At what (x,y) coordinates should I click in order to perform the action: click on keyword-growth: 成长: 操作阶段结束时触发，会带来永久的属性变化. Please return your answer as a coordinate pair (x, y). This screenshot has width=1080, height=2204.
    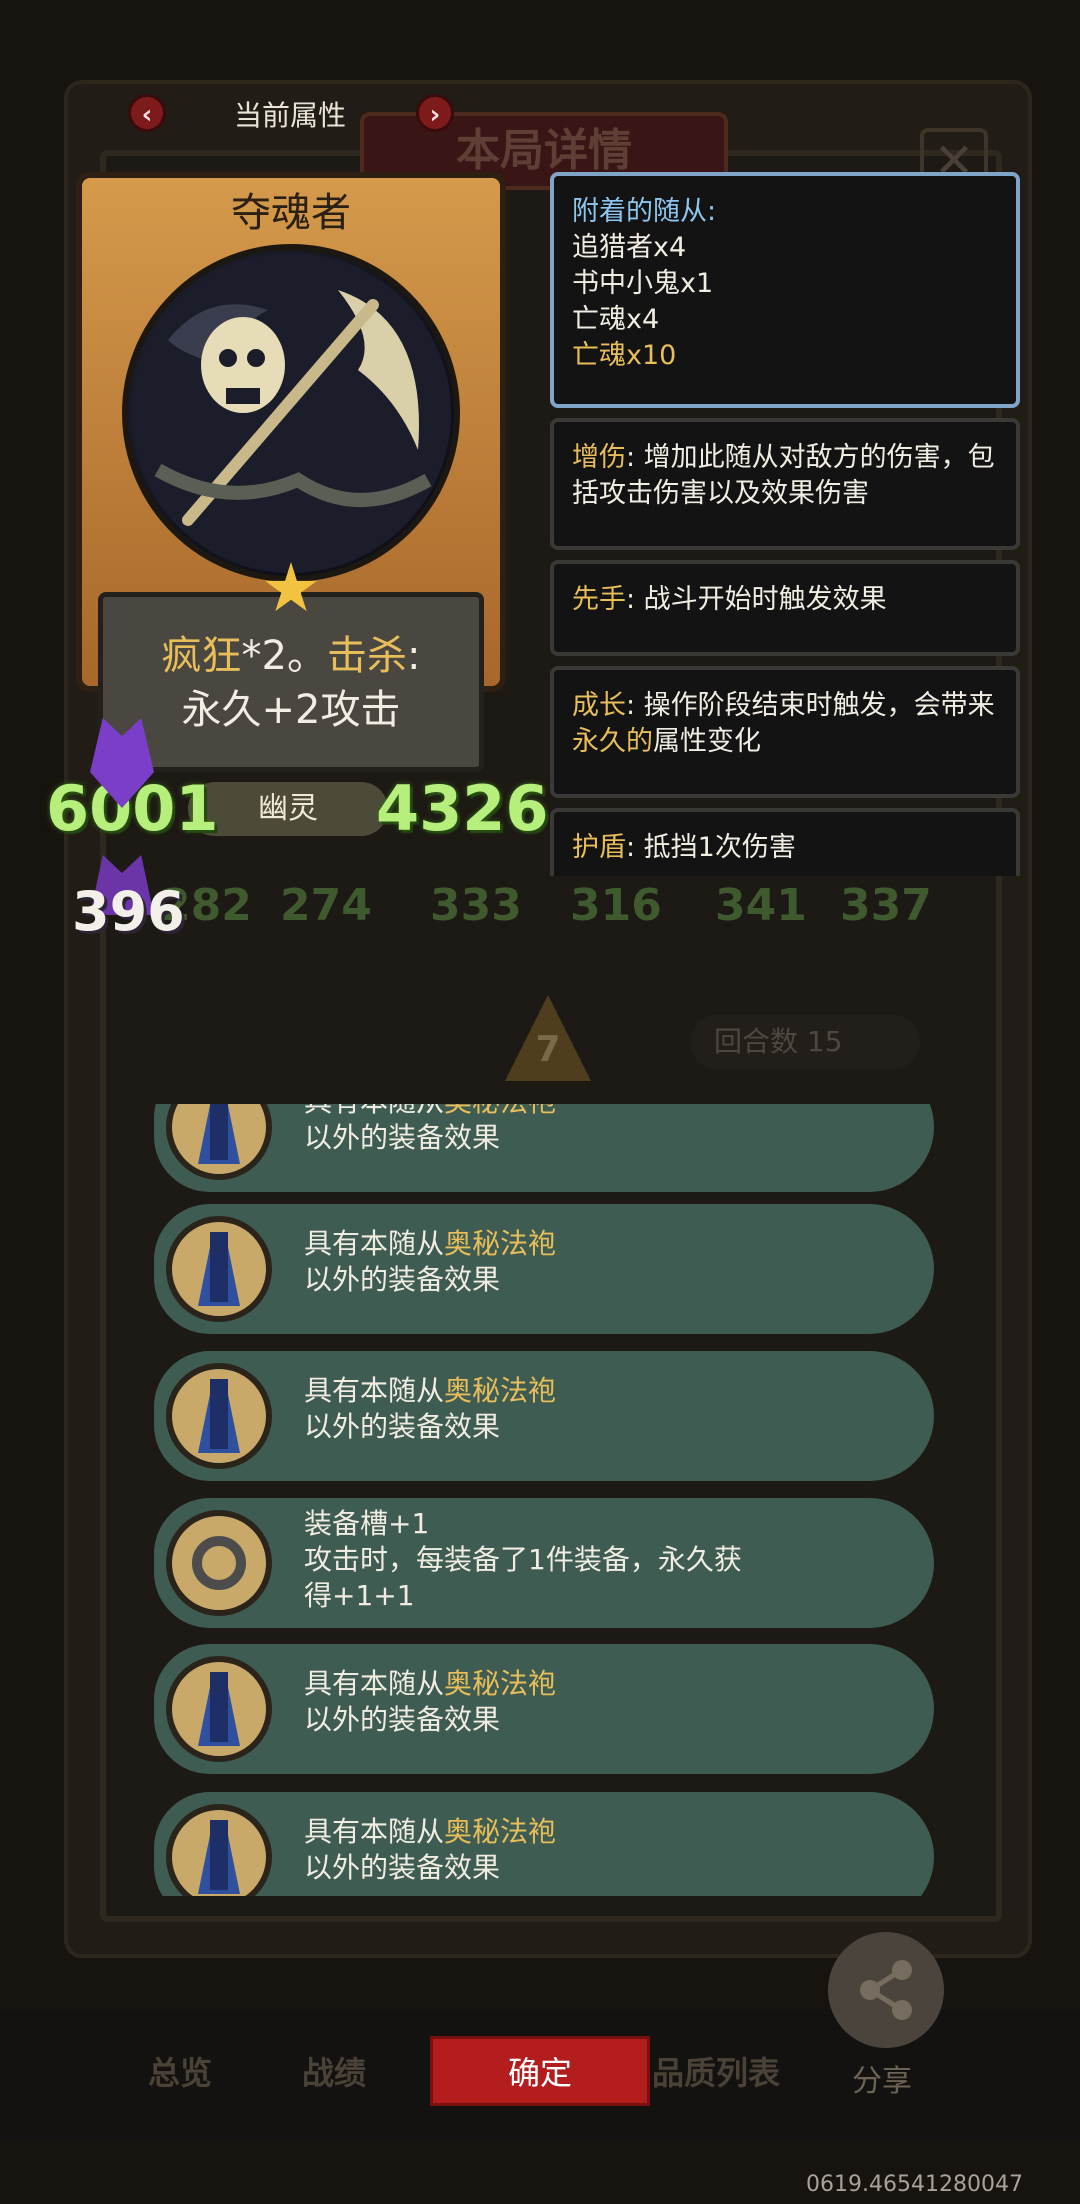
    Looking at the image, I should click on (785, 732).